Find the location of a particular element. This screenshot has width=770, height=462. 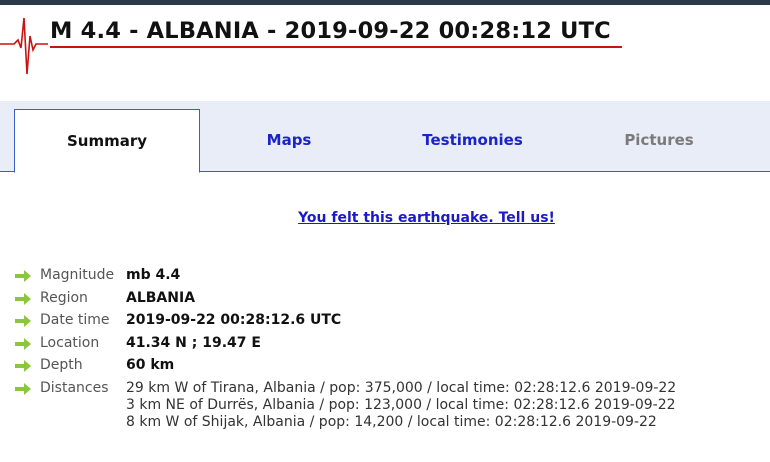

top-bar is located at coordinates (385, 2).